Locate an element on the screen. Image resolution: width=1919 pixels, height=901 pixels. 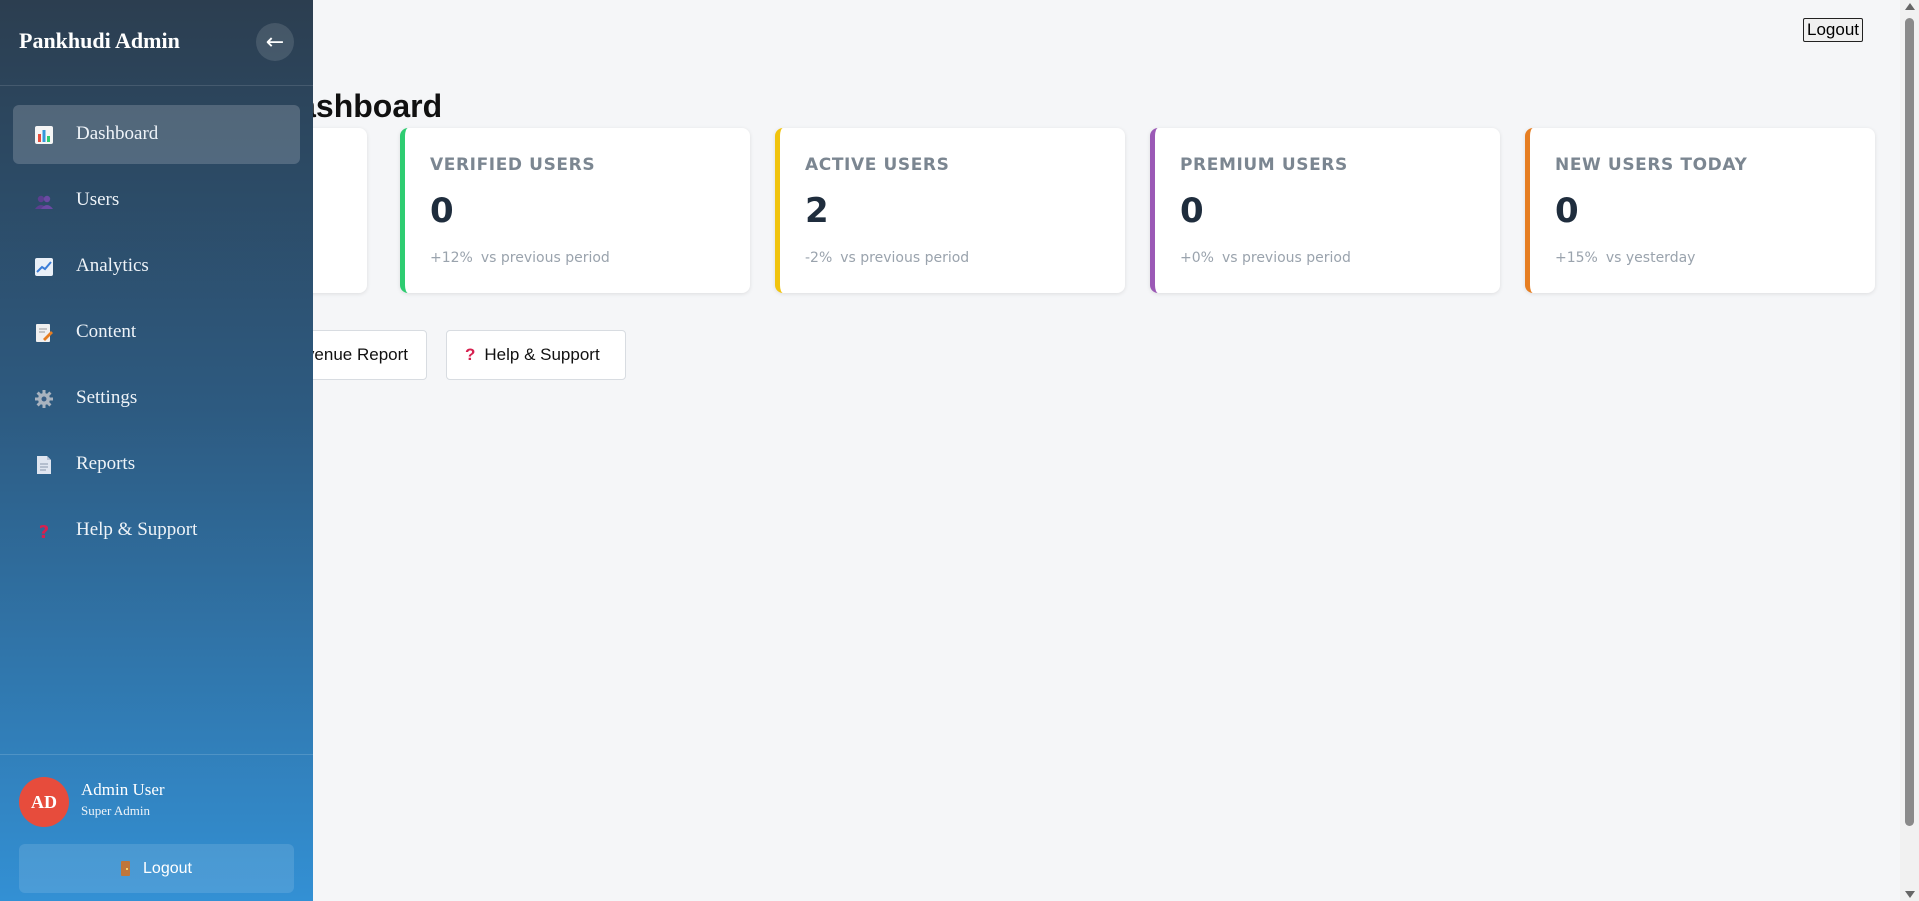
sidebar-item-label: Users is located at coordinates (98, 199).